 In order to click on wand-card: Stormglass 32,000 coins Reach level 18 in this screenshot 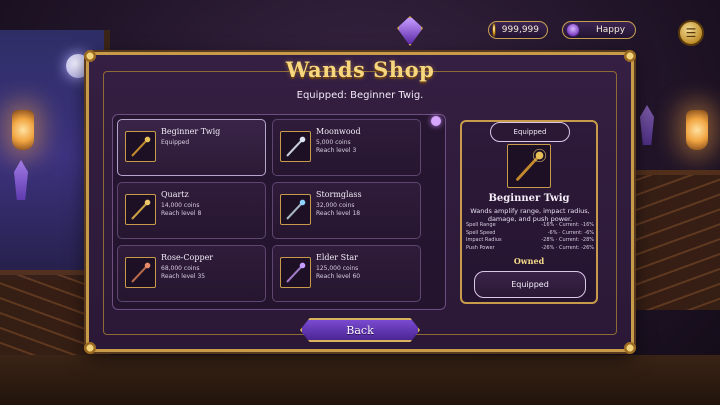, I will do `click(346, 210)`.